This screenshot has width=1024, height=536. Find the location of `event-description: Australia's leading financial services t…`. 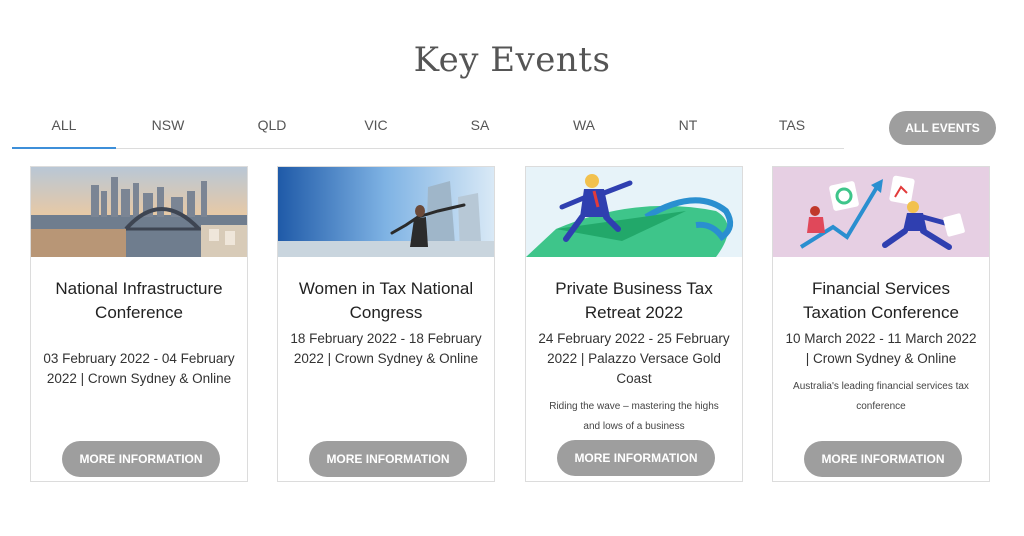

event-description: Australia's leading financial services t… is located at coordinates (881, 396).